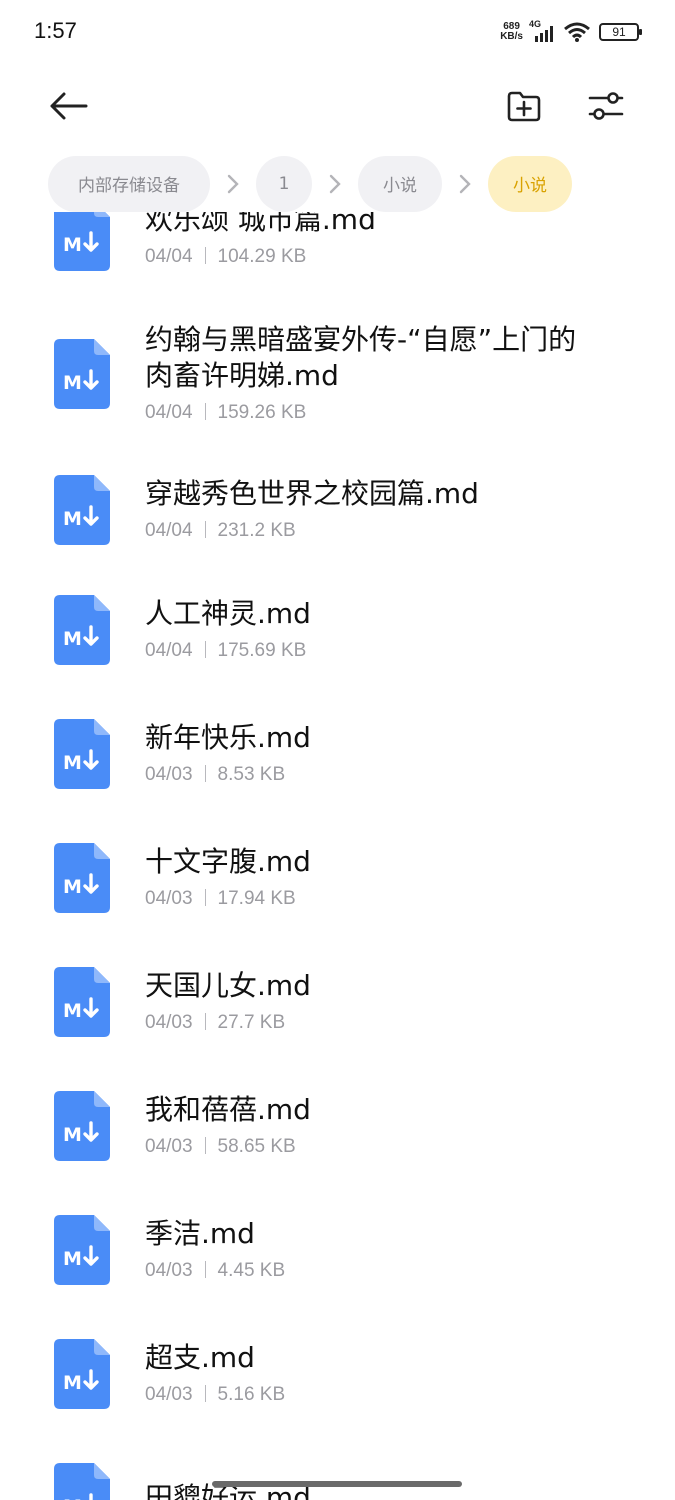  I want to click on file-name: 欢乐颂 城市篇.md, so click(260, 224).